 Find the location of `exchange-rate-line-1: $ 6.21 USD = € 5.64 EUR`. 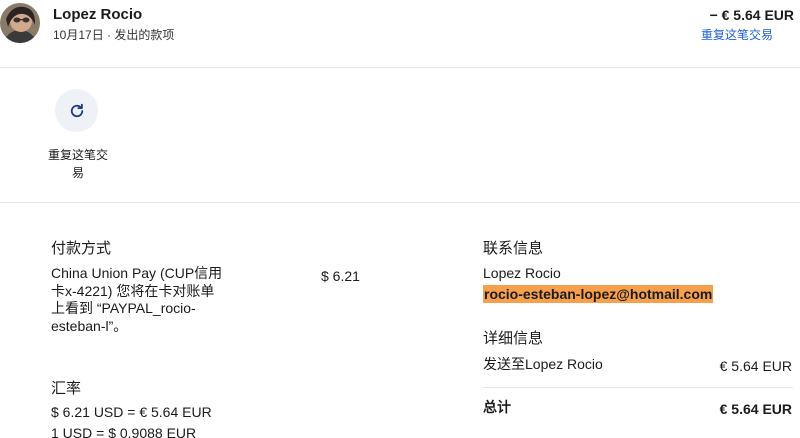

exchange-rate-line-1: $ 6.21 USD = € 5.64 EUR is located at coordinates (131, 412).